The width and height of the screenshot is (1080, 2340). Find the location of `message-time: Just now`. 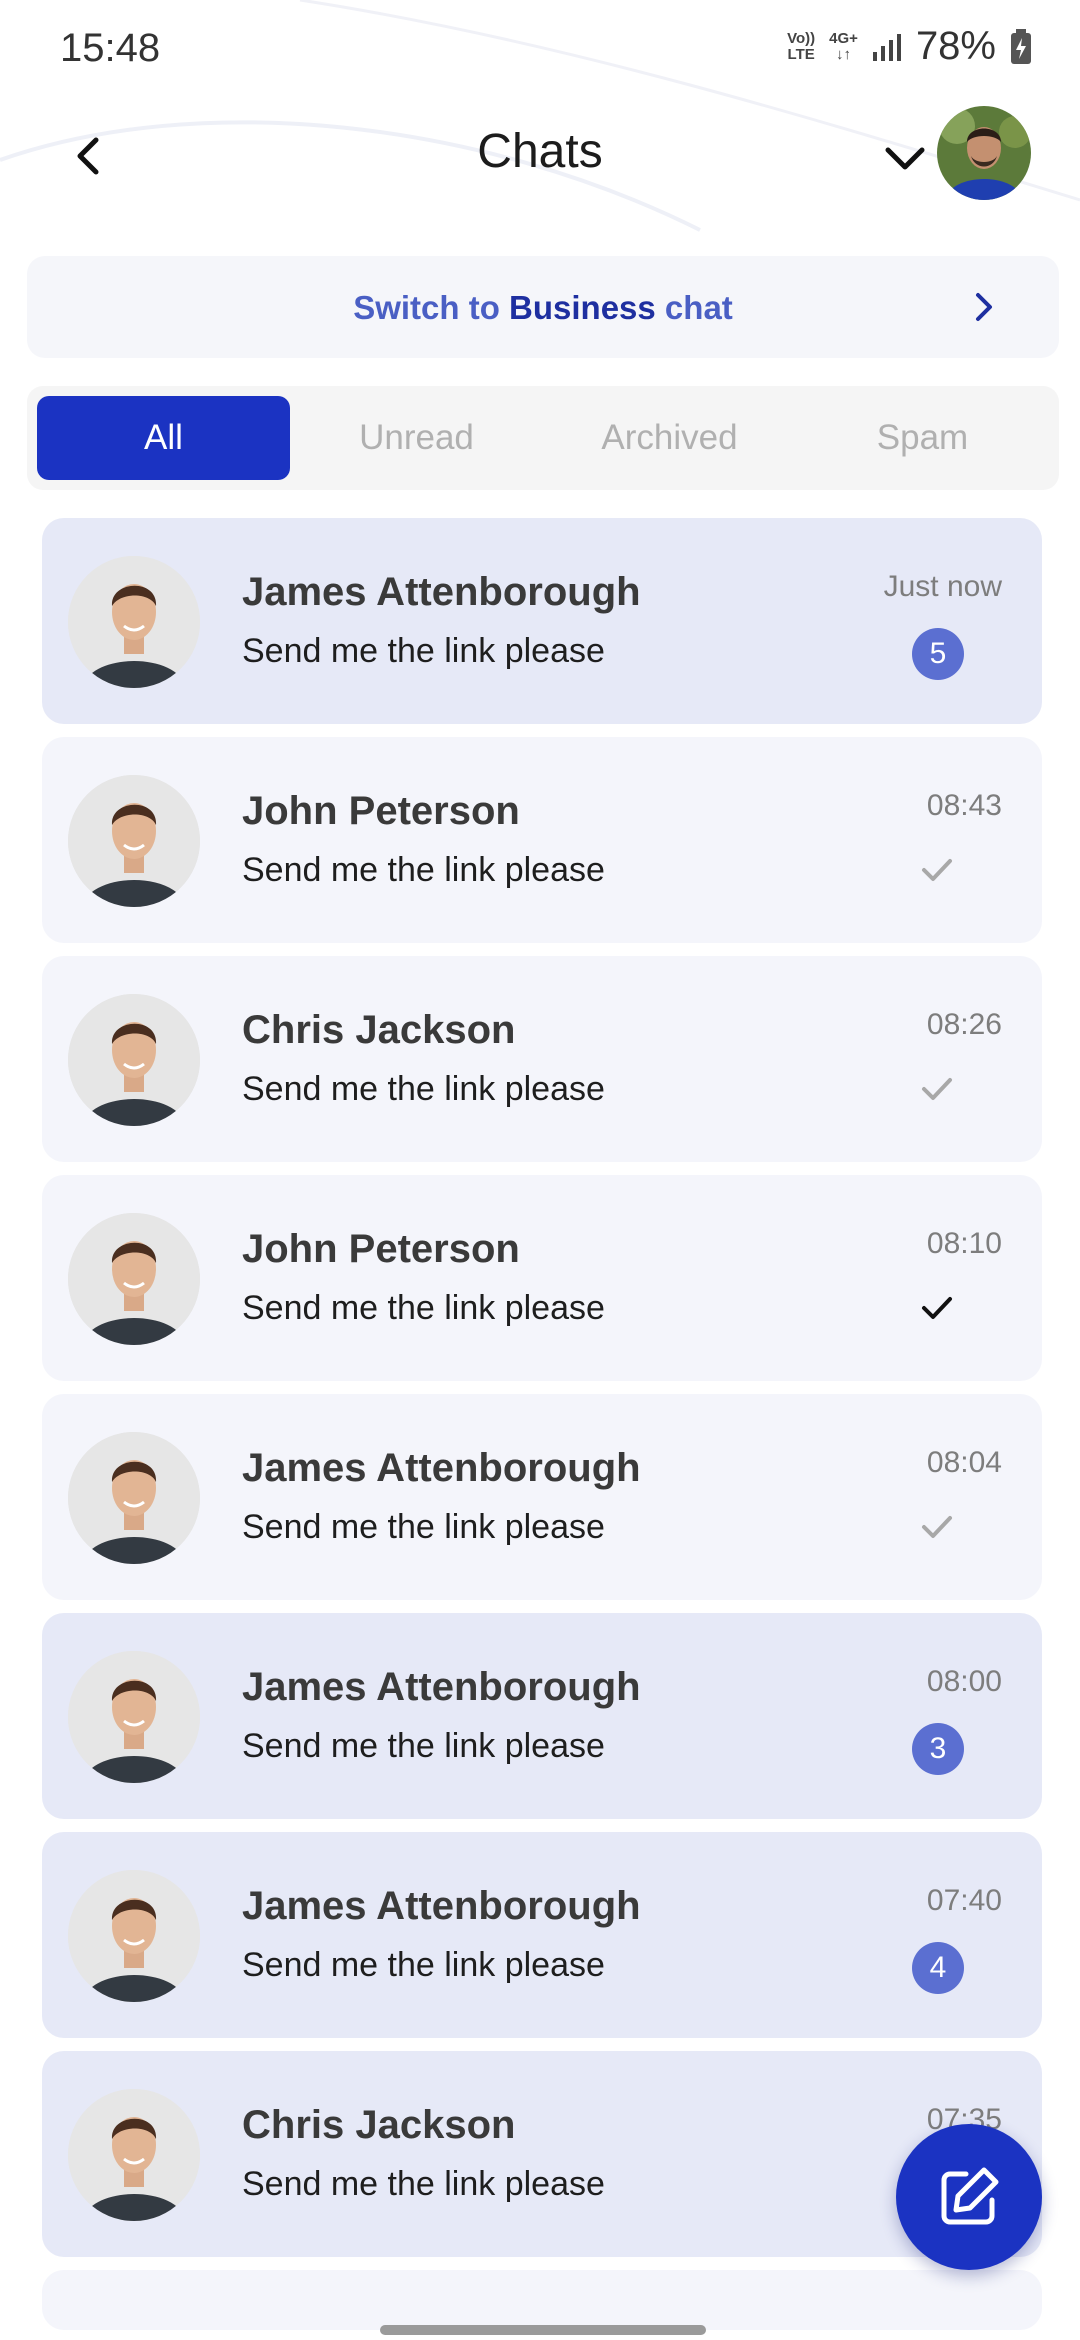

message-time: Just now is located at coordinates (942, 586).